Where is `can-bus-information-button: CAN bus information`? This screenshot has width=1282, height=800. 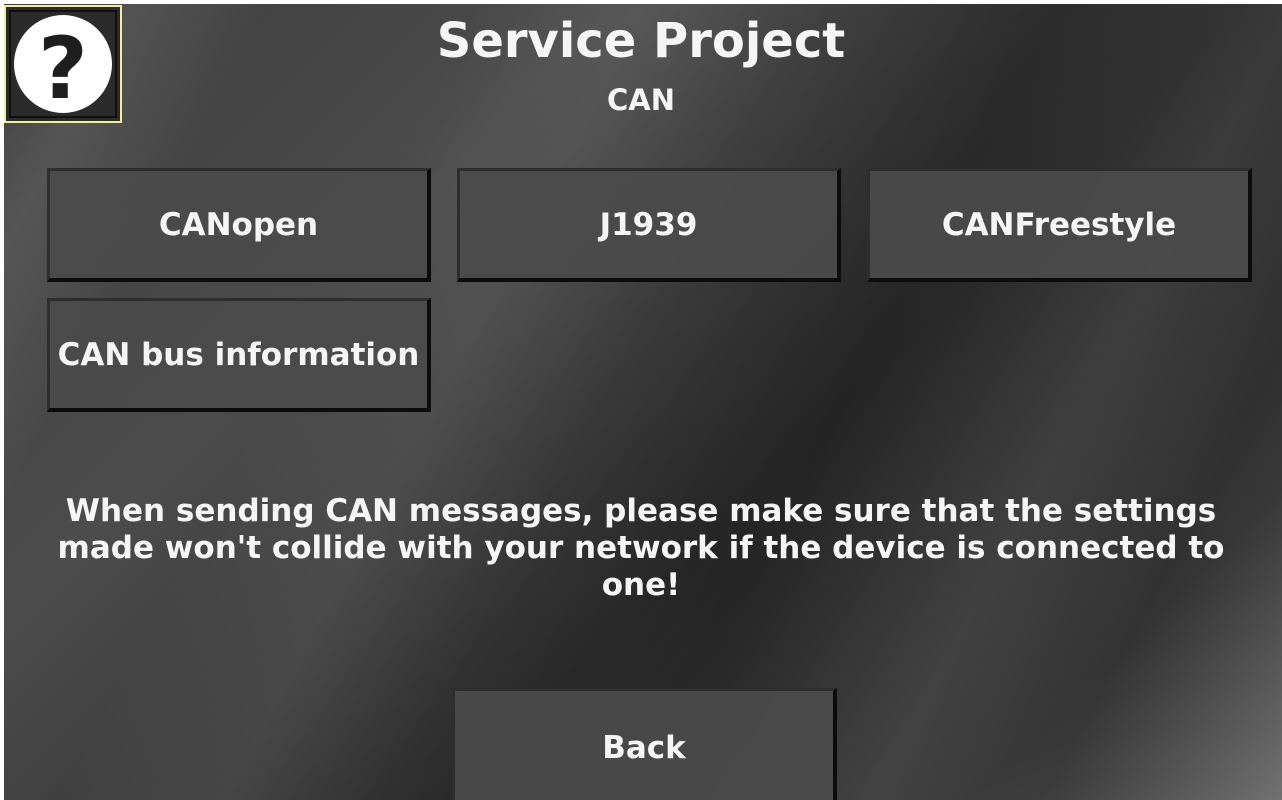 can-bus-information-button: CAN bus information is located at coordinates (239, 355).